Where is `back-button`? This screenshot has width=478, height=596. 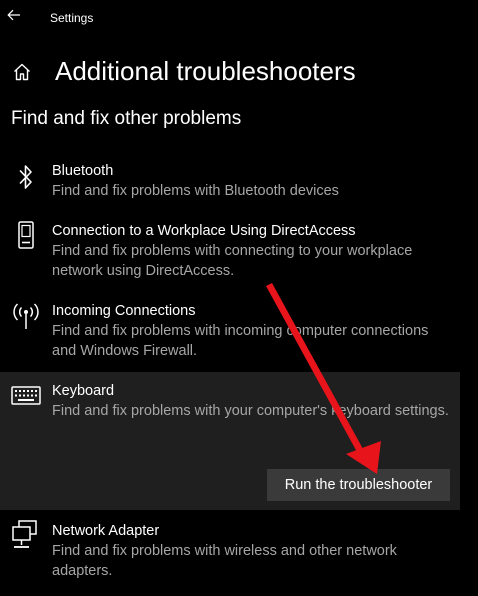
back-button is located at coordinates (14, 17).